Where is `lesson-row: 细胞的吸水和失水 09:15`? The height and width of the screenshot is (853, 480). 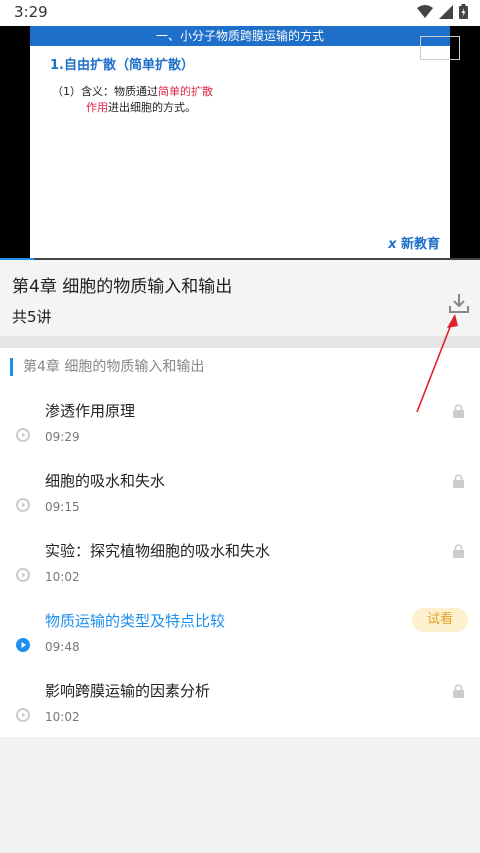 lesson-row: 细胞的吸水和失水 09:15 is located at coordinates (240, 505).